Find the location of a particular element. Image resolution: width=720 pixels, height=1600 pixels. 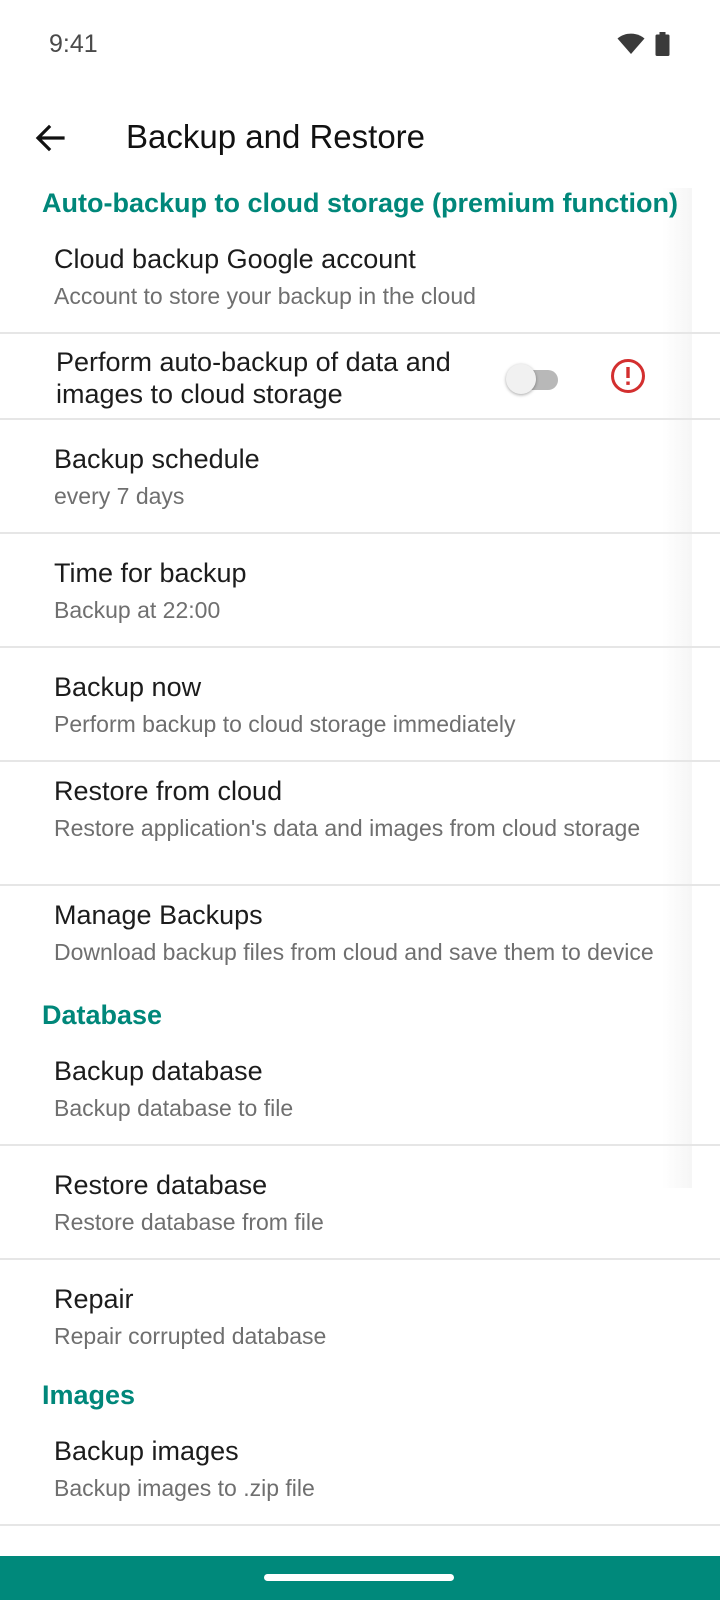

arrow-left-icon is located at coordinates (50, 138).